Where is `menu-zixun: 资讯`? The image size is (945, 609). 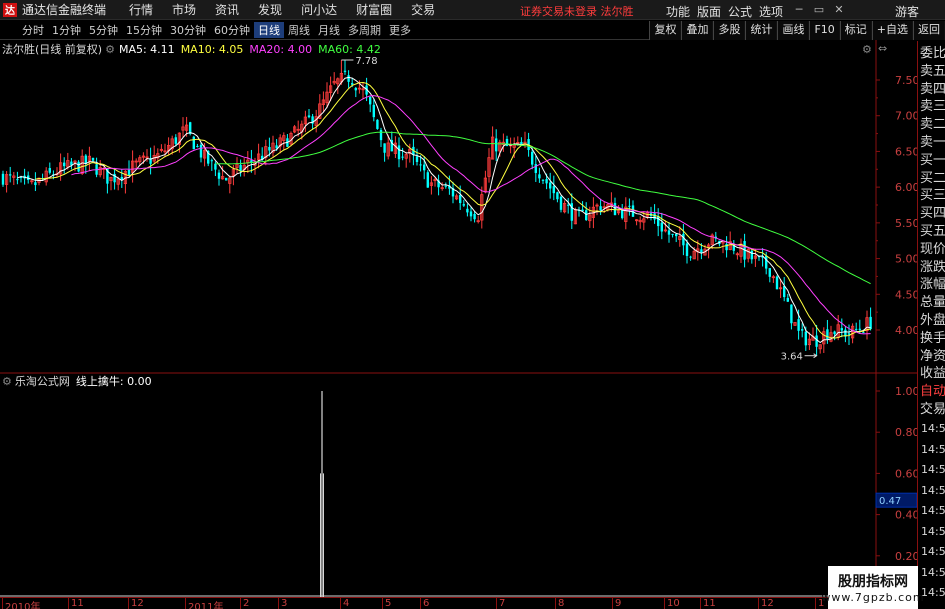
menu-zixun: 资讯 is located at coordinates (227, 9).